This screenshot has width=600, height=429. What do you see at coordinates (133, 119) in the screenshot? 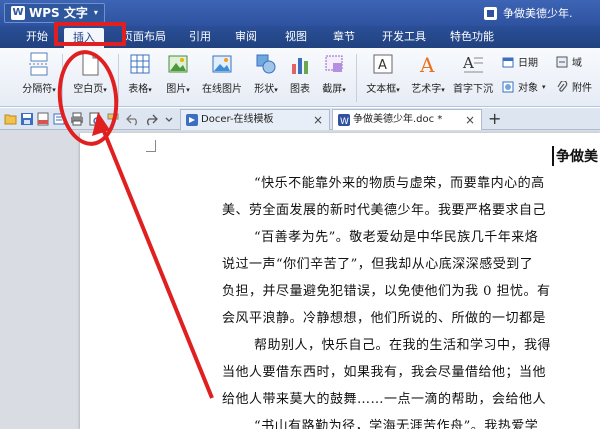
I see `undo-icon` at bounding box center [133, 119].